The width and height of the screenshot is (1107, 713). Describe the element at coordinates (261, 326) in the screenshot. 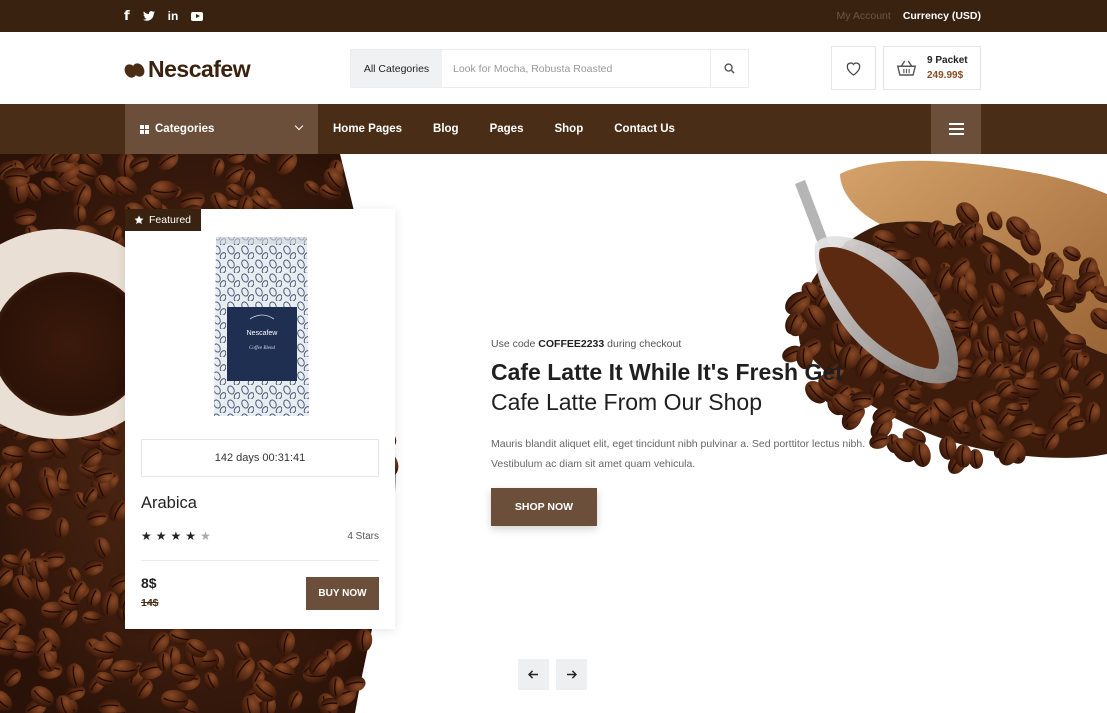

I see `product-image: Nescafew Coffee Blend` at that location.